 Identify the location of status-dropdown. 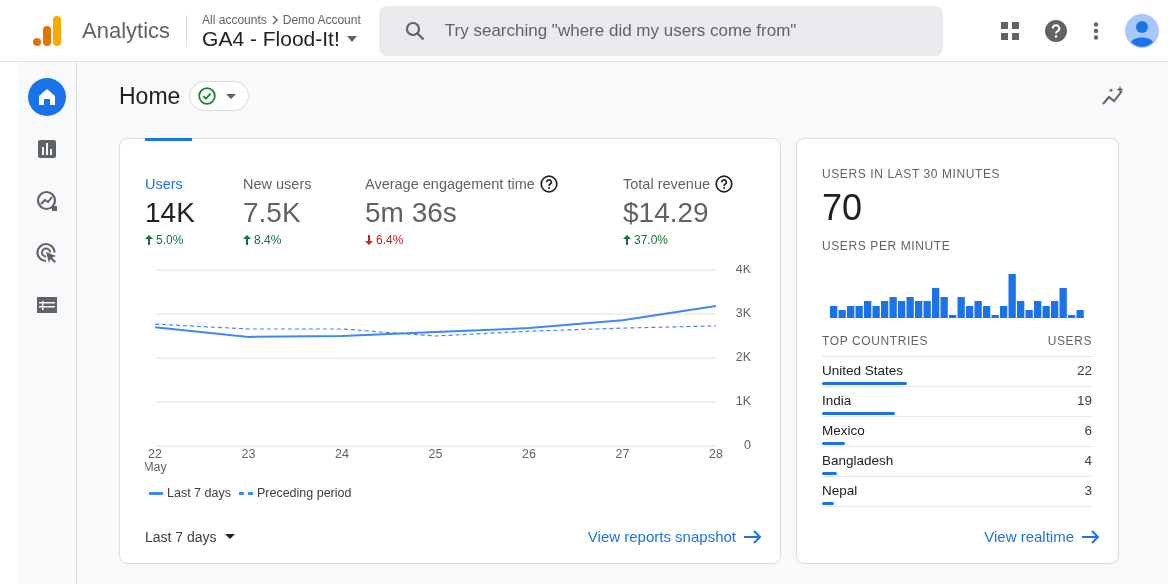
(219, 96).